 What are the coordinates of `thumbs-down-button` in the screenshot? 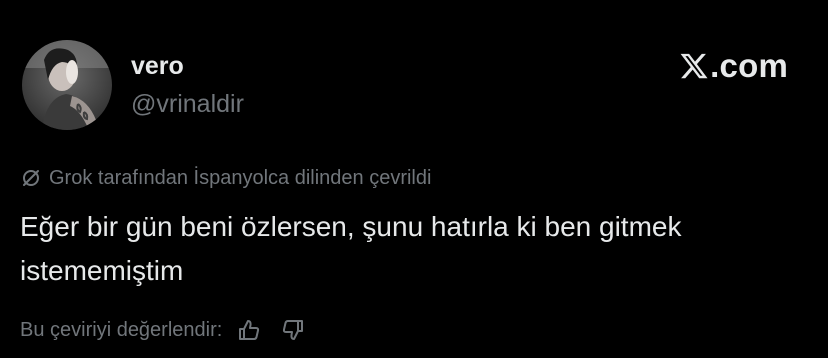 It's located at (293, 330).